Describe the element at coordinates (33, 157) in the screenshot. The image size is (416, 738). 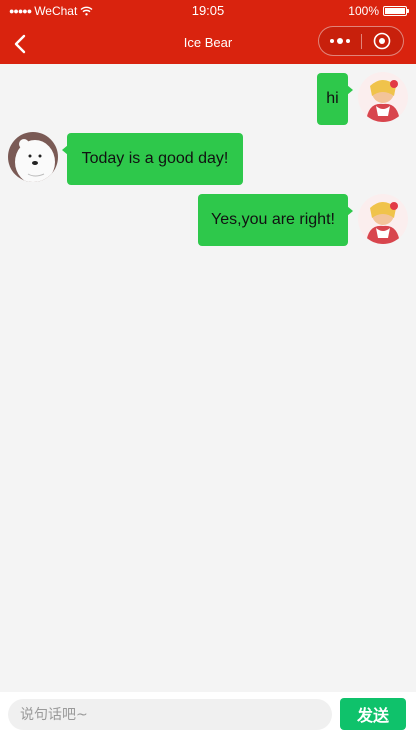
I see `contact-avatar` at that location.